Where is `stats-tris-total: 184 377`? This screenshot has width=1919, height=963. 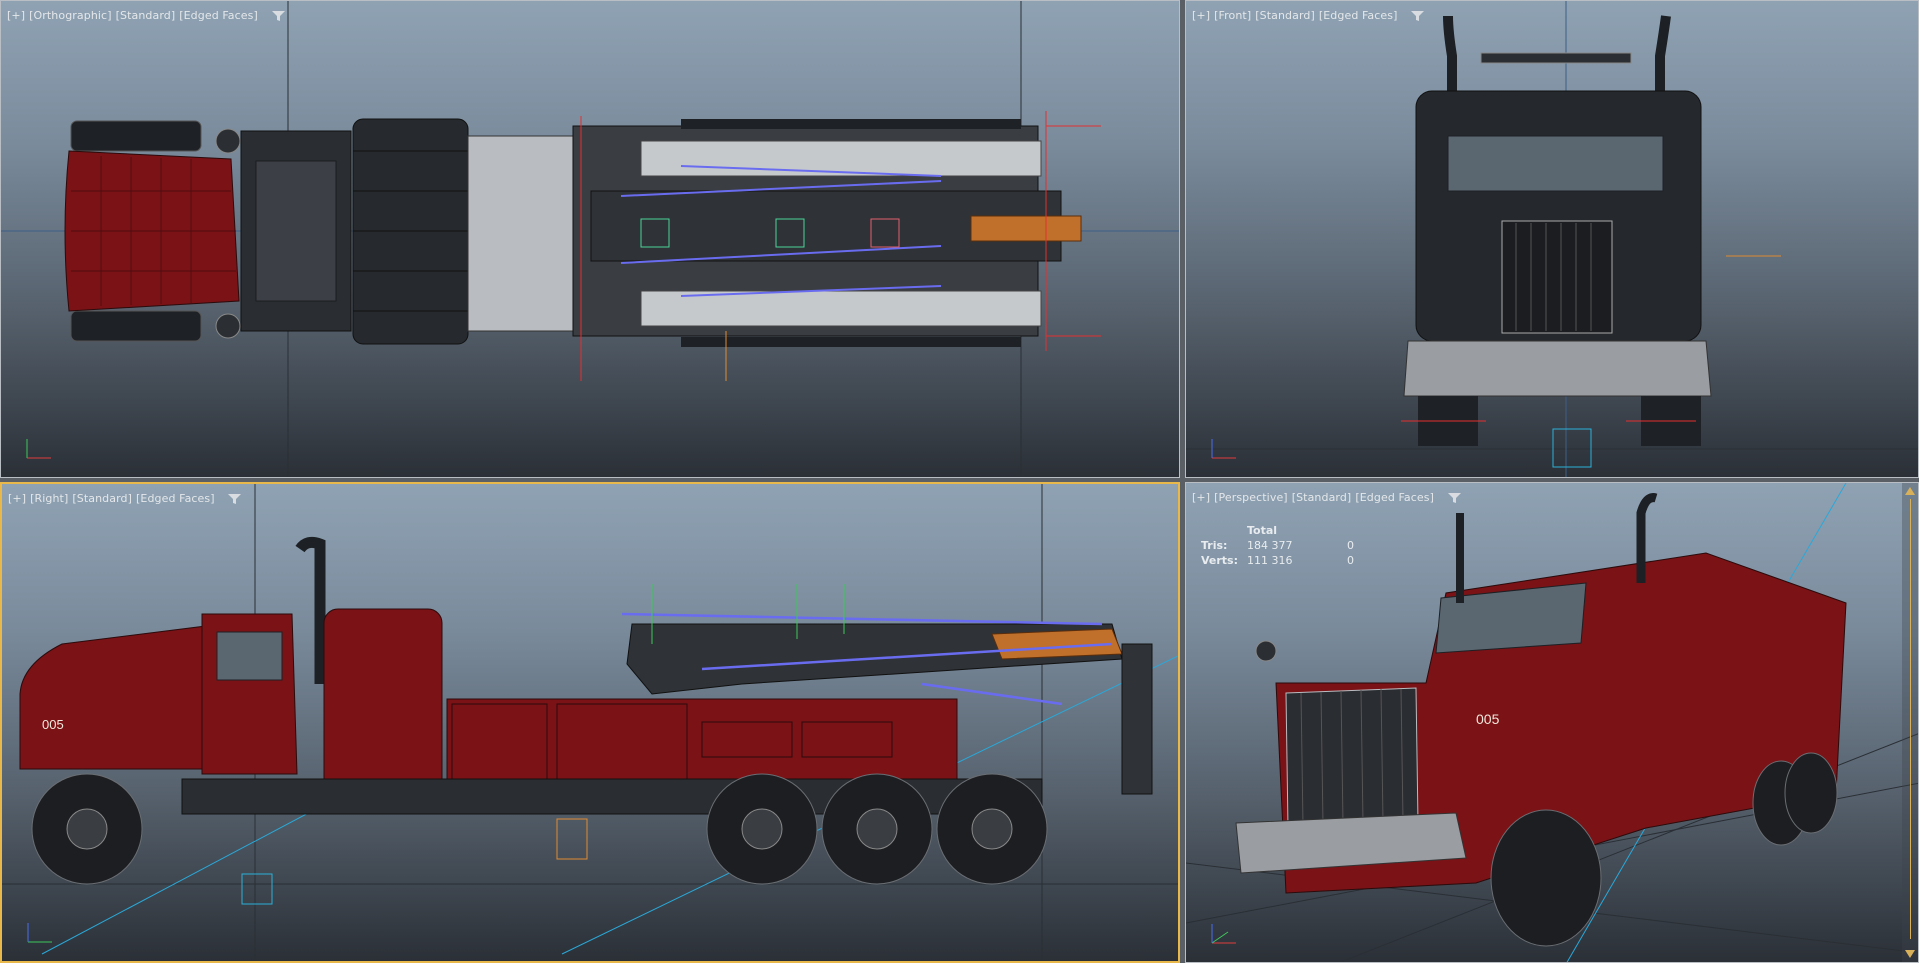
stats-tris-total: 184 377 is located at coordinates (1270, 545).